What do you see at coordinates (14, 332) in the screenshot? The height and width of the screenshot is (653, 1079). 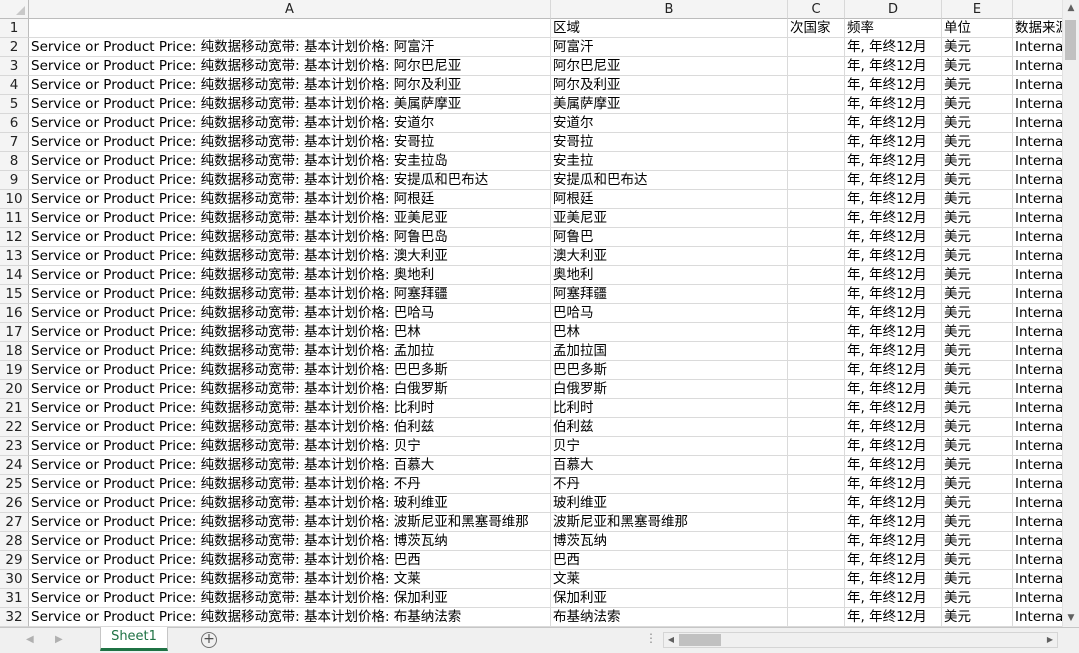 I see `row-header: 17` at bounding box center [14, 332].